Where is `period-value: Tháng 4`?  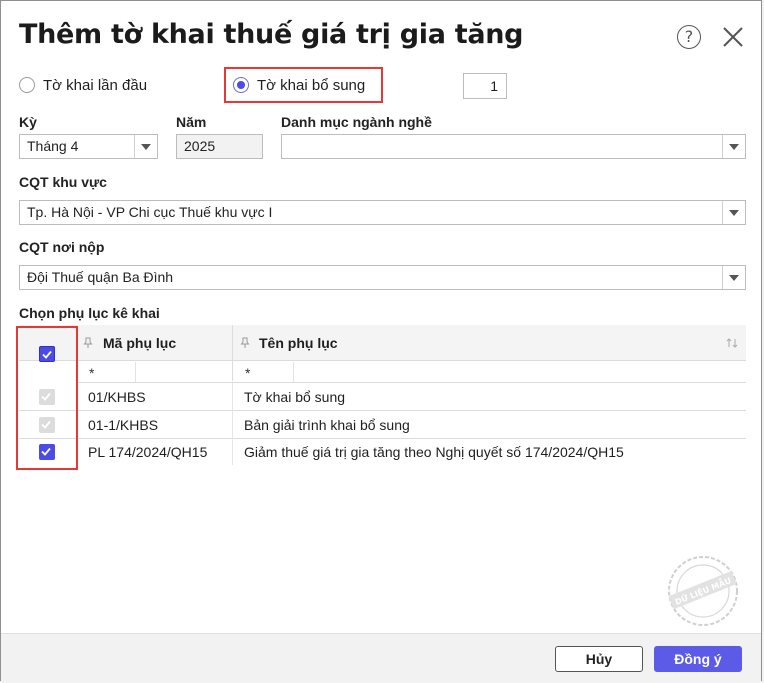 period-value: Tháng 4 is located at coordinates (53, 146).